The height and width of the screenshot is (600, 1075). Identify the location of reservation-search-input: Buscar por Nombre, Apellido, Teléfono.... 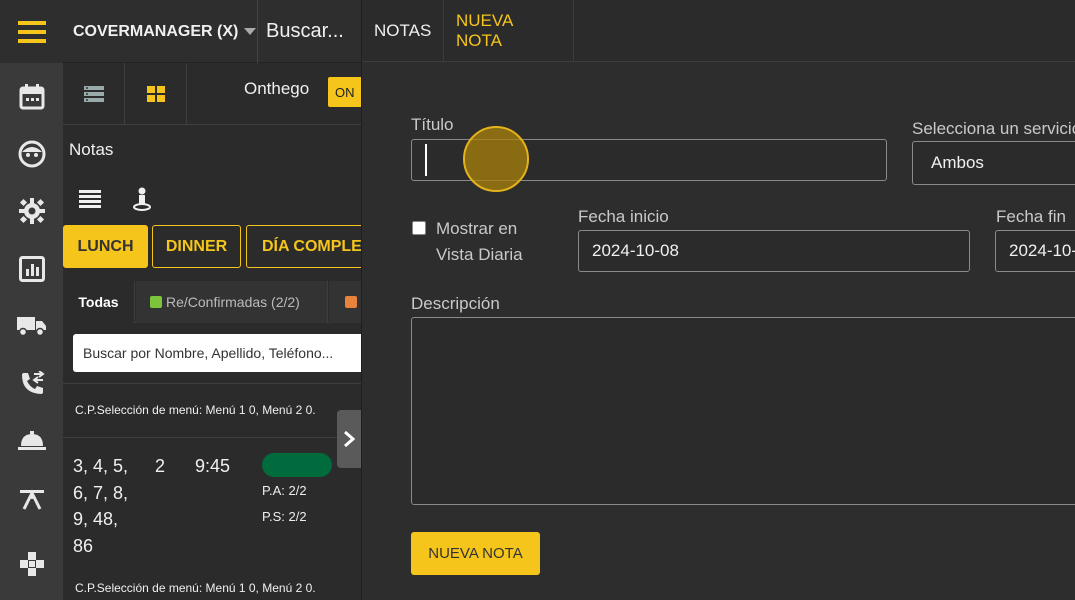
(217, 353).